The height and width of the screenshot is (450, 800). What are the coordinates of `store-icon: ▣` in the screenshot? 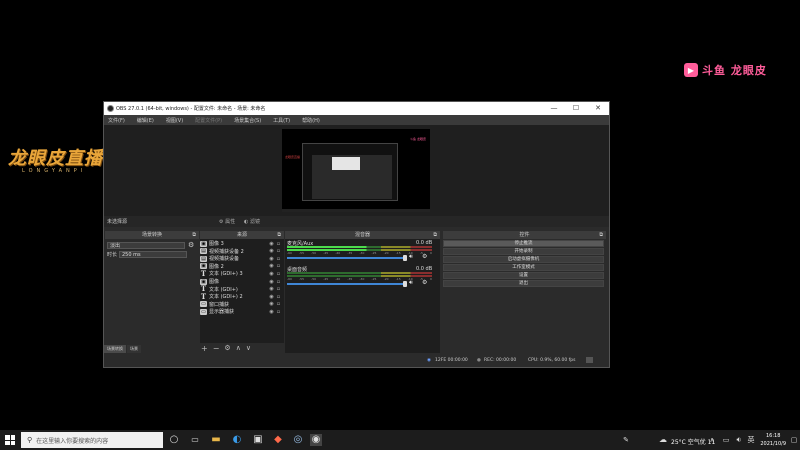 It's located at (258, 440).